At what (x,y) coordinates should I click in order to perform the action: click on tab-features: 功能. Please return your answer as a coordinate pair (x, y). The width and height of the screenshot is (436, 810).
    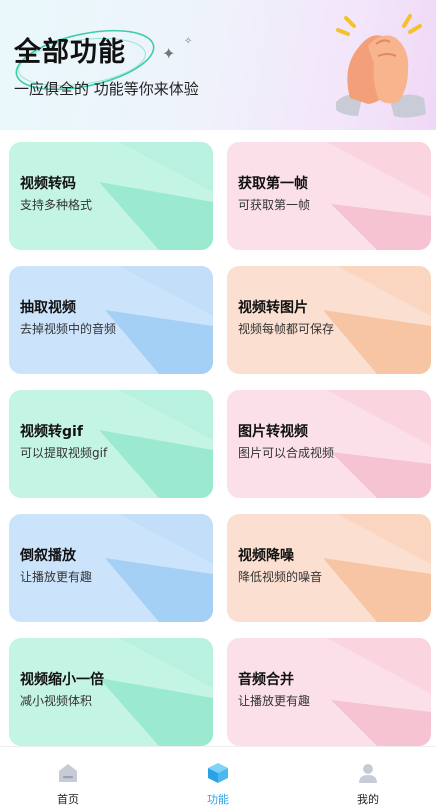
    Looking at the image, I should click on (218, 778).